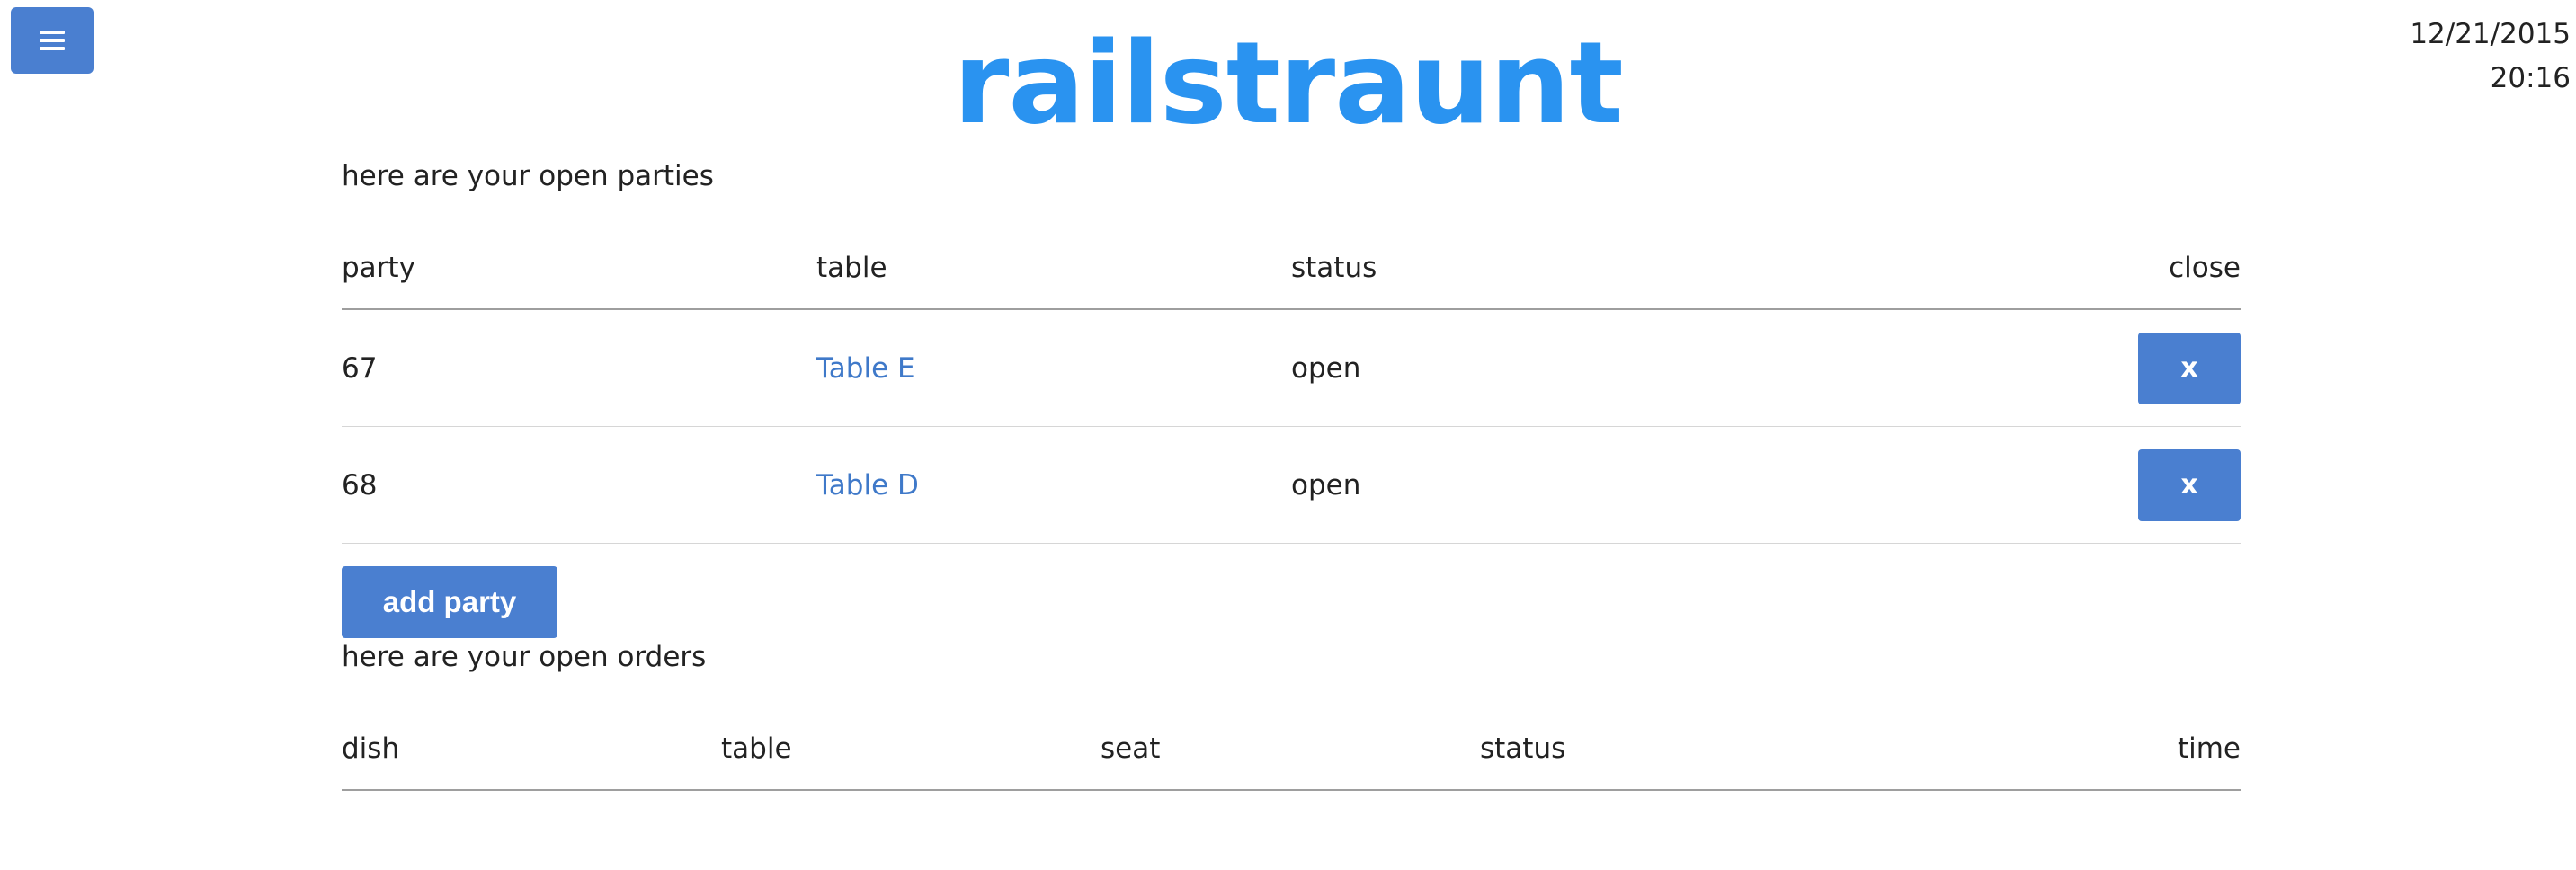  What do you see at coordinates (2004, 268) in the screenshot?
I see `column-header-close: close` at bounding box center [2004, 268].